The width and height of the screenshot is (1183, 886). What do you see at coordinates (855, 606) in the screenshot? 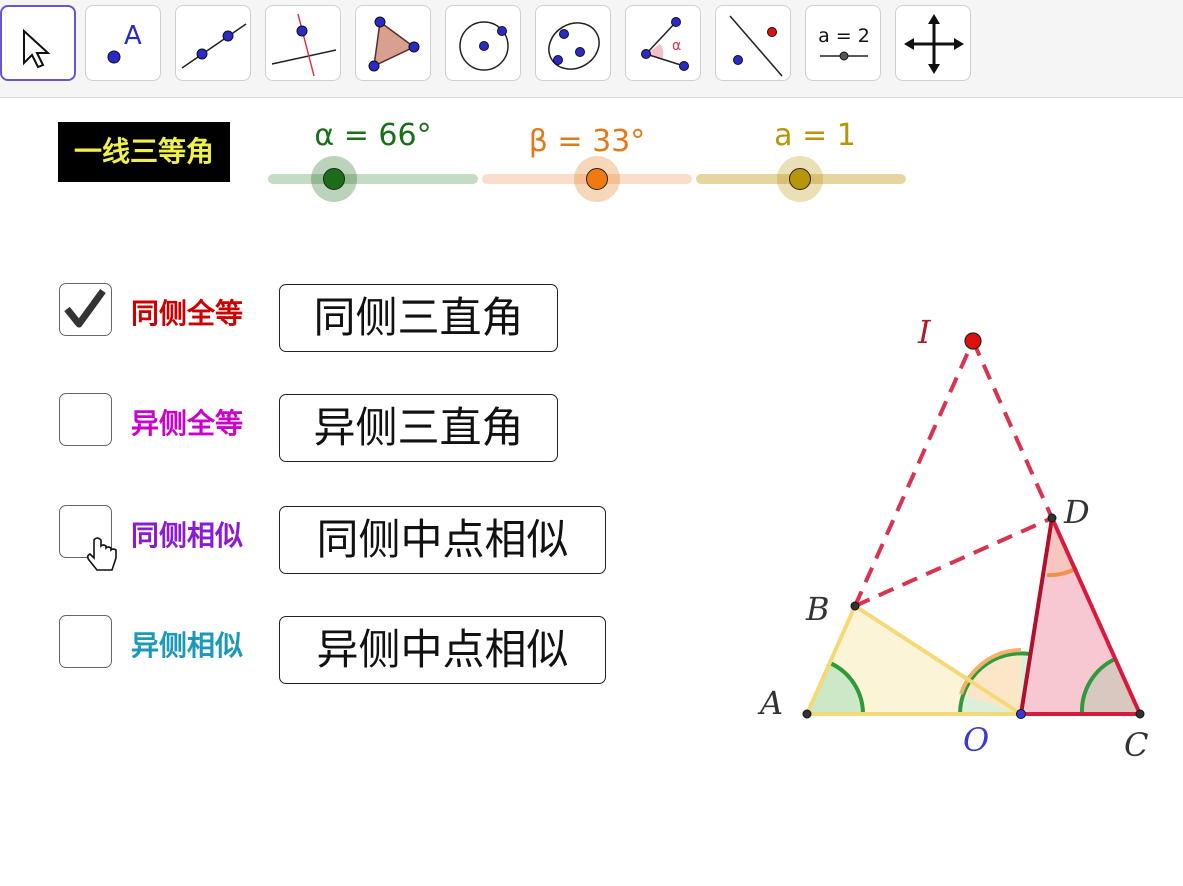
I see `point-B` at bounding box center [855, 606].